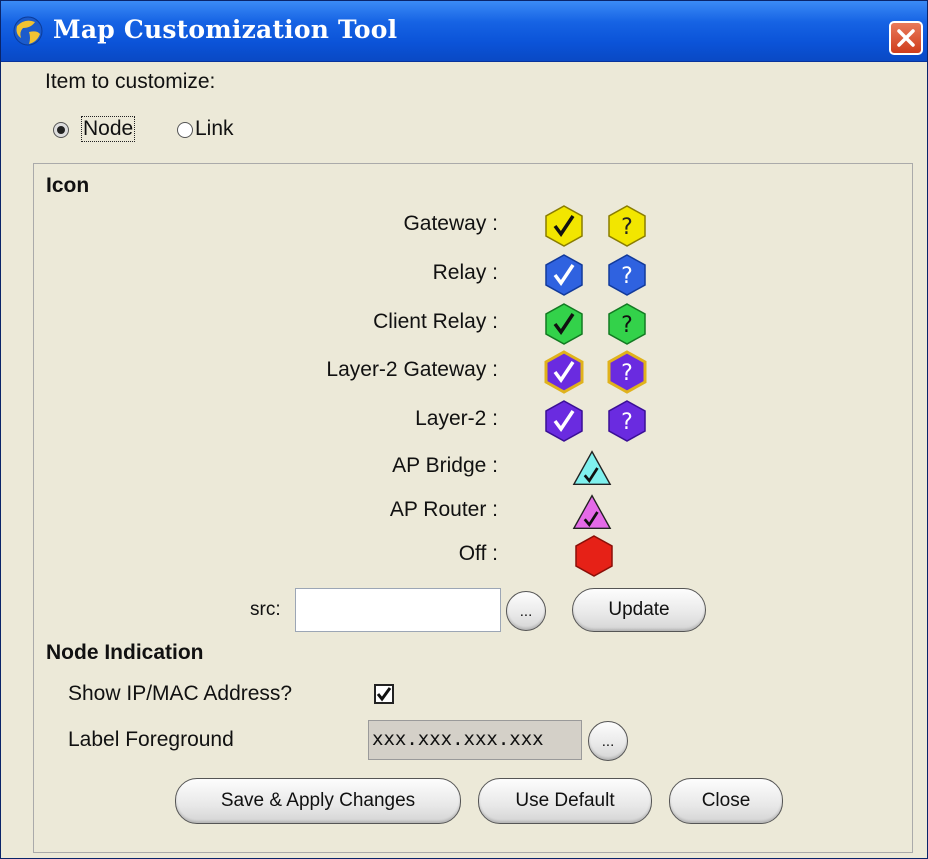 The image size is (928, 859). What do you see at coordinates (592, 468) in the screenshot?
I see `ap-bridge-icon` at bounding box center [592, 468].